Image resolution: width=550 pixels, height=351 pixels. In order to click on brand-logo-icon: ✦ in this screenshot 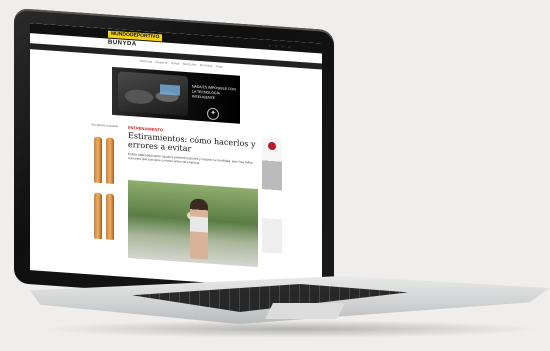, I will do `click(213, 114)`.